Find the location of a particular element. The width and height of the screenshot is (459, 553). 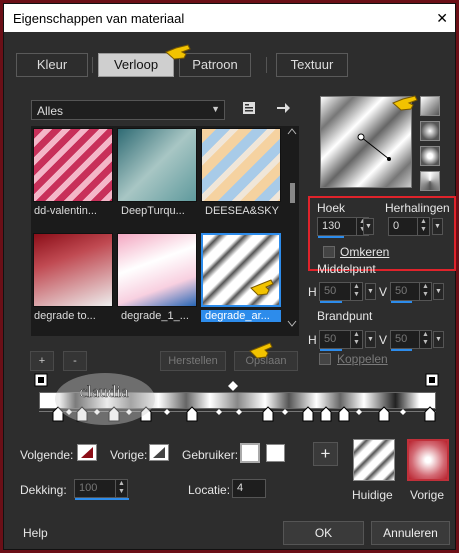

locatie-value: 4 is located at coordinates (240, 488).